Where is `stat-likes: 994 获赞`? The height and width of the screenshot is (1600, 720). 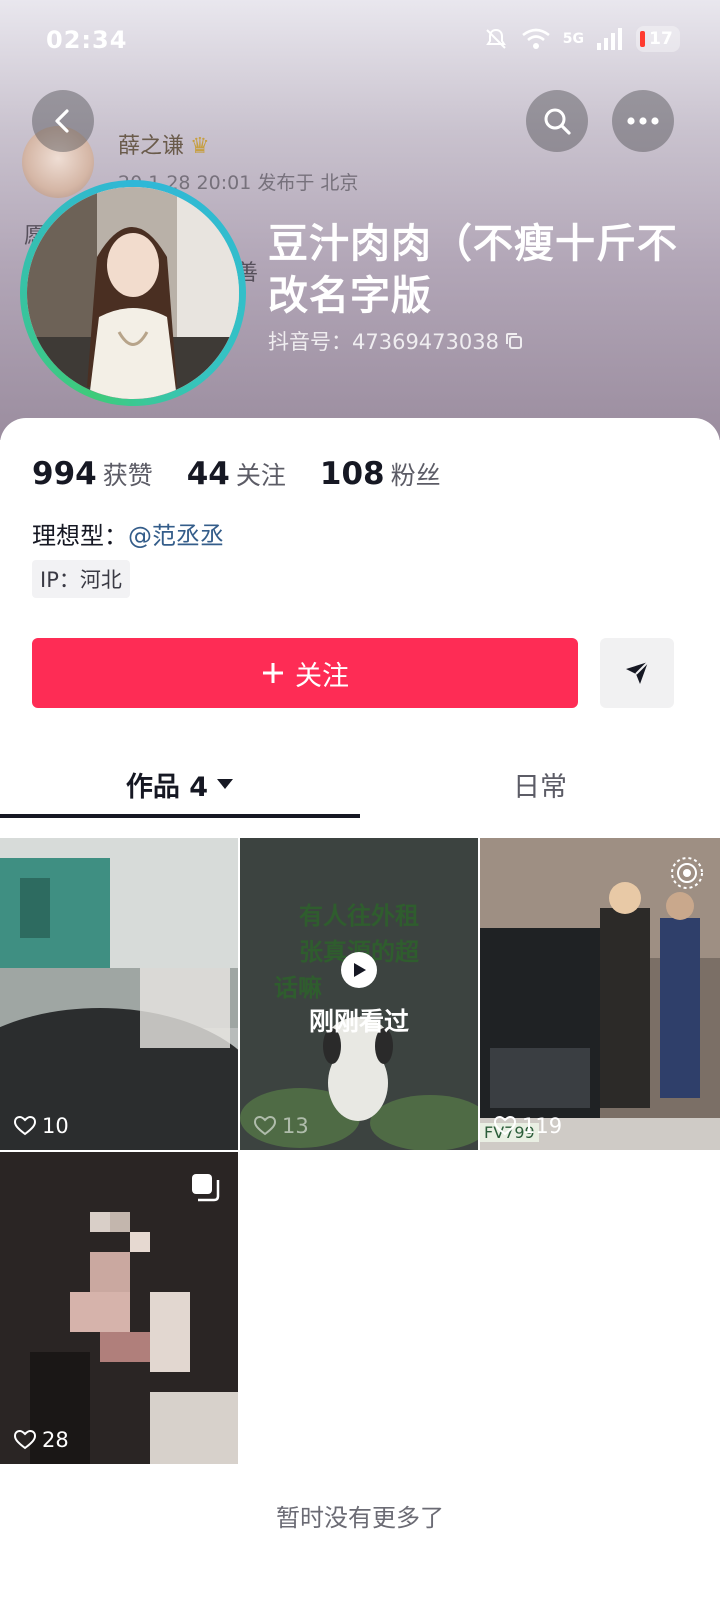 stat-likes: 994 获赞 is located at coordinates (92, 474).